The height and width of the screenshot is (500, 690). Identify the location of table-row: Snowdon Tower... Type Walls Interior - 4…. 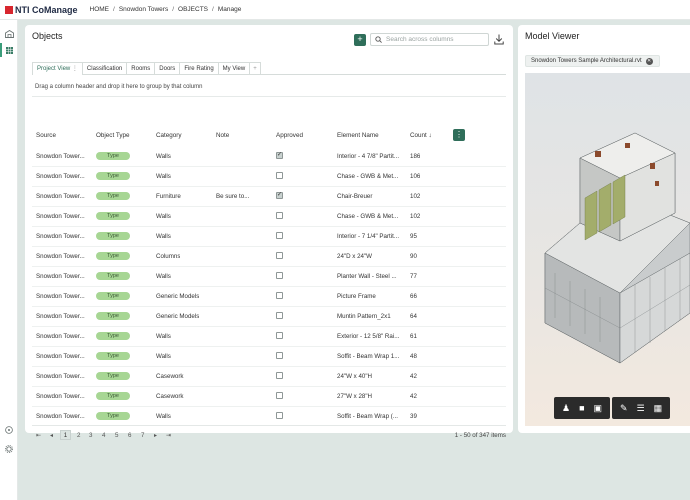
(269, 157).